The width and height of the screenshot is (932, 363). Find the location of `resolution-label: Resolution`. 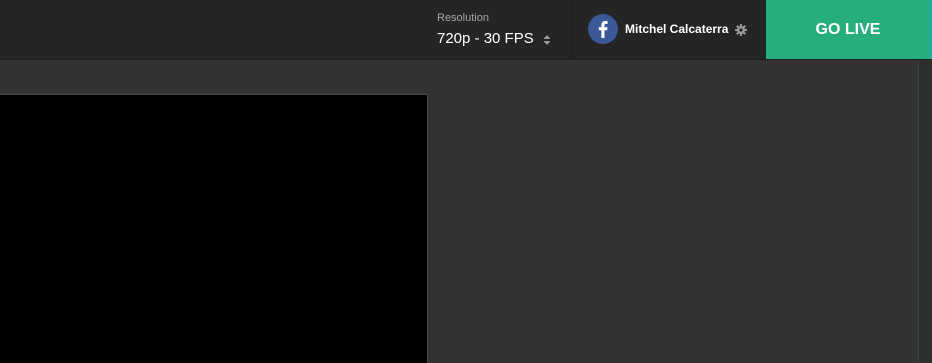

resolution-label: Resolution is located at coordinates (463, 18).